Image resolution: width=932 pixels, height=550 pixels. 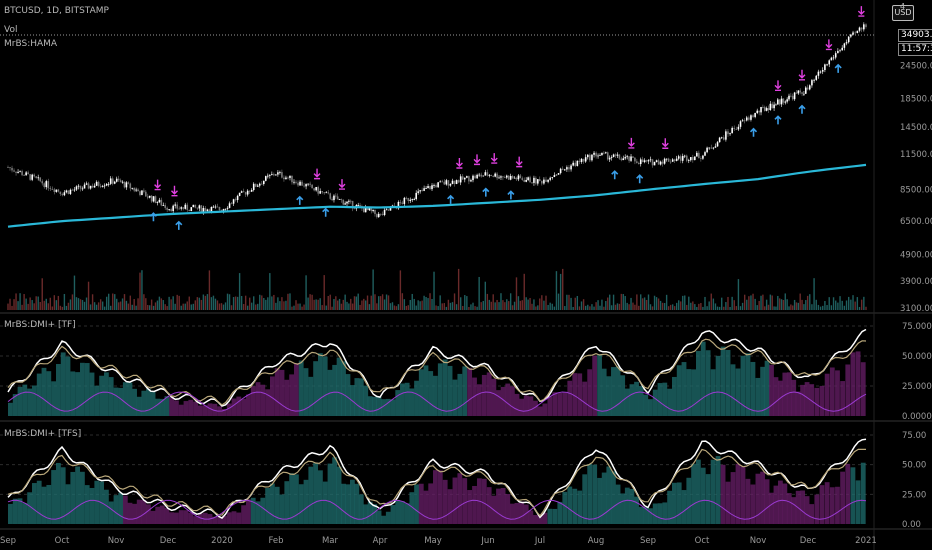 I want to click on pane2-label: MrBS:DMI+ [TFS], so click(x=42, y=434).